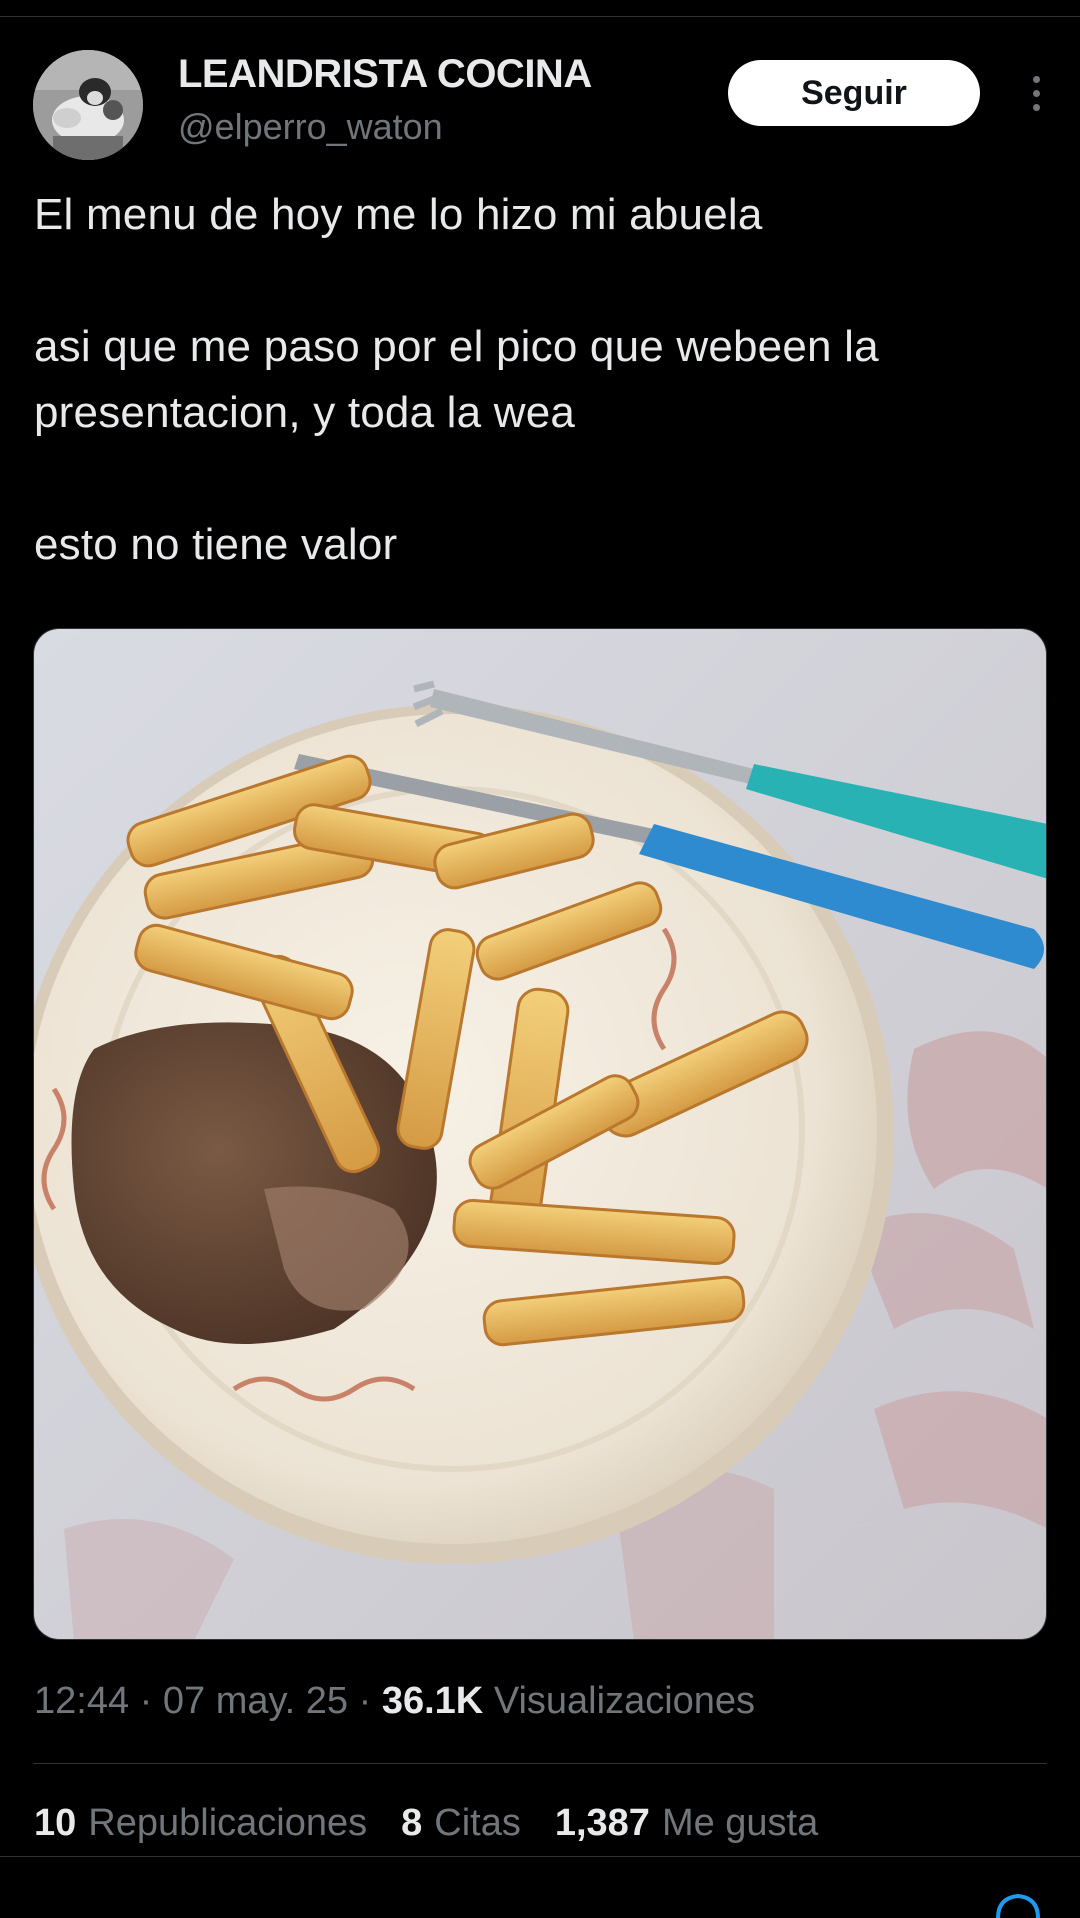 This screenshot has width=1080, height=1918. I want to click on reposts-count: 10, so click(55, 1823).